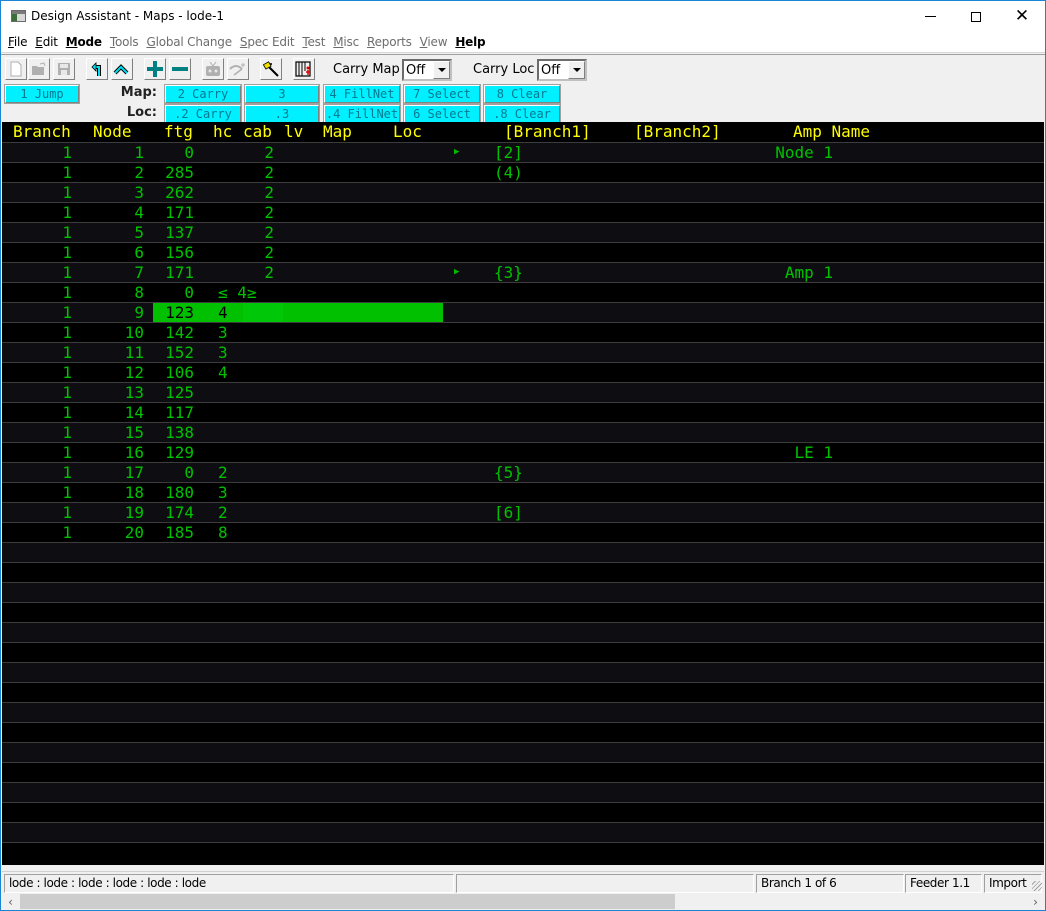  I want to click on cell-node: 14, so click(114, 412).